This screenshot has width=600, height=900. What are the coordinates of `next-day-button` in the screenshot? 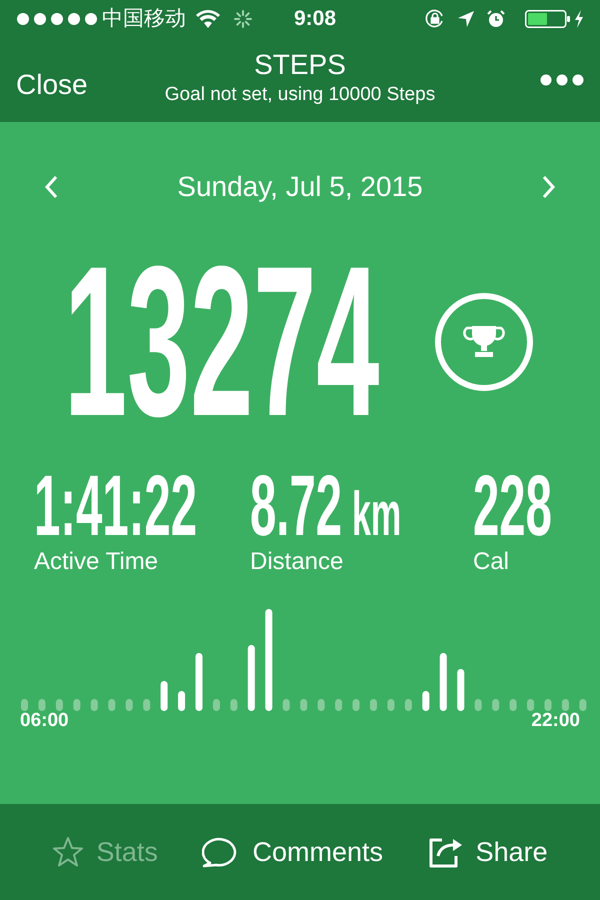 It's located at (549, 187).